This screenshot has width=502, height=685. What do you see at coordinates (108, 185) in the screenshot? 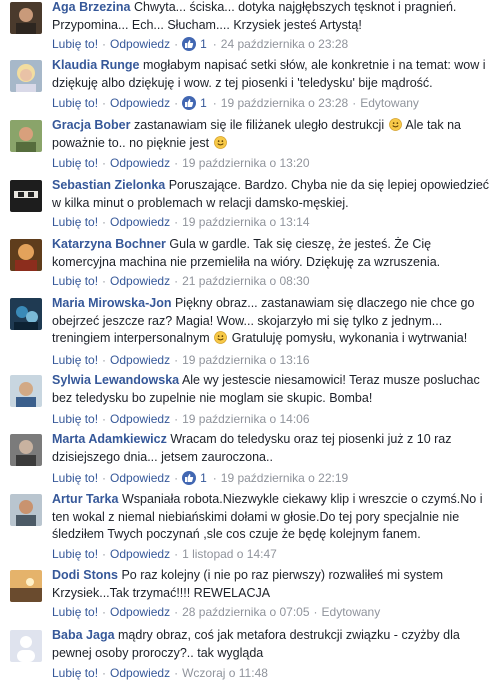
I see `comment-author: Sebastian Zielonka` at bounding box center [108, 185].